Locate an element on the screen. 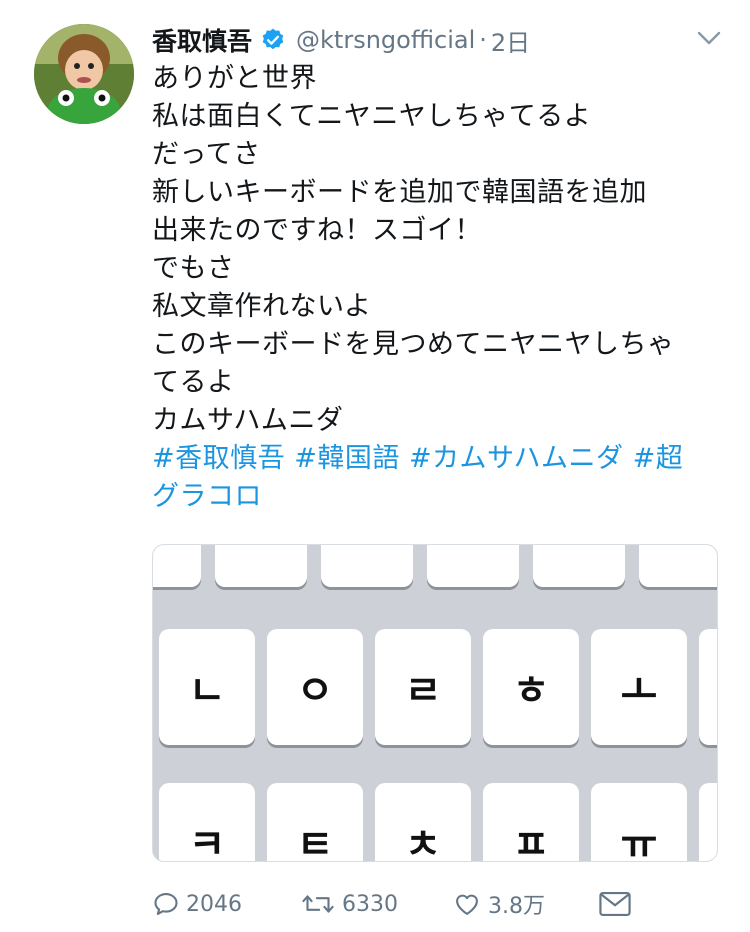  timestamp: 2日 is located at coordinates (510, 40).